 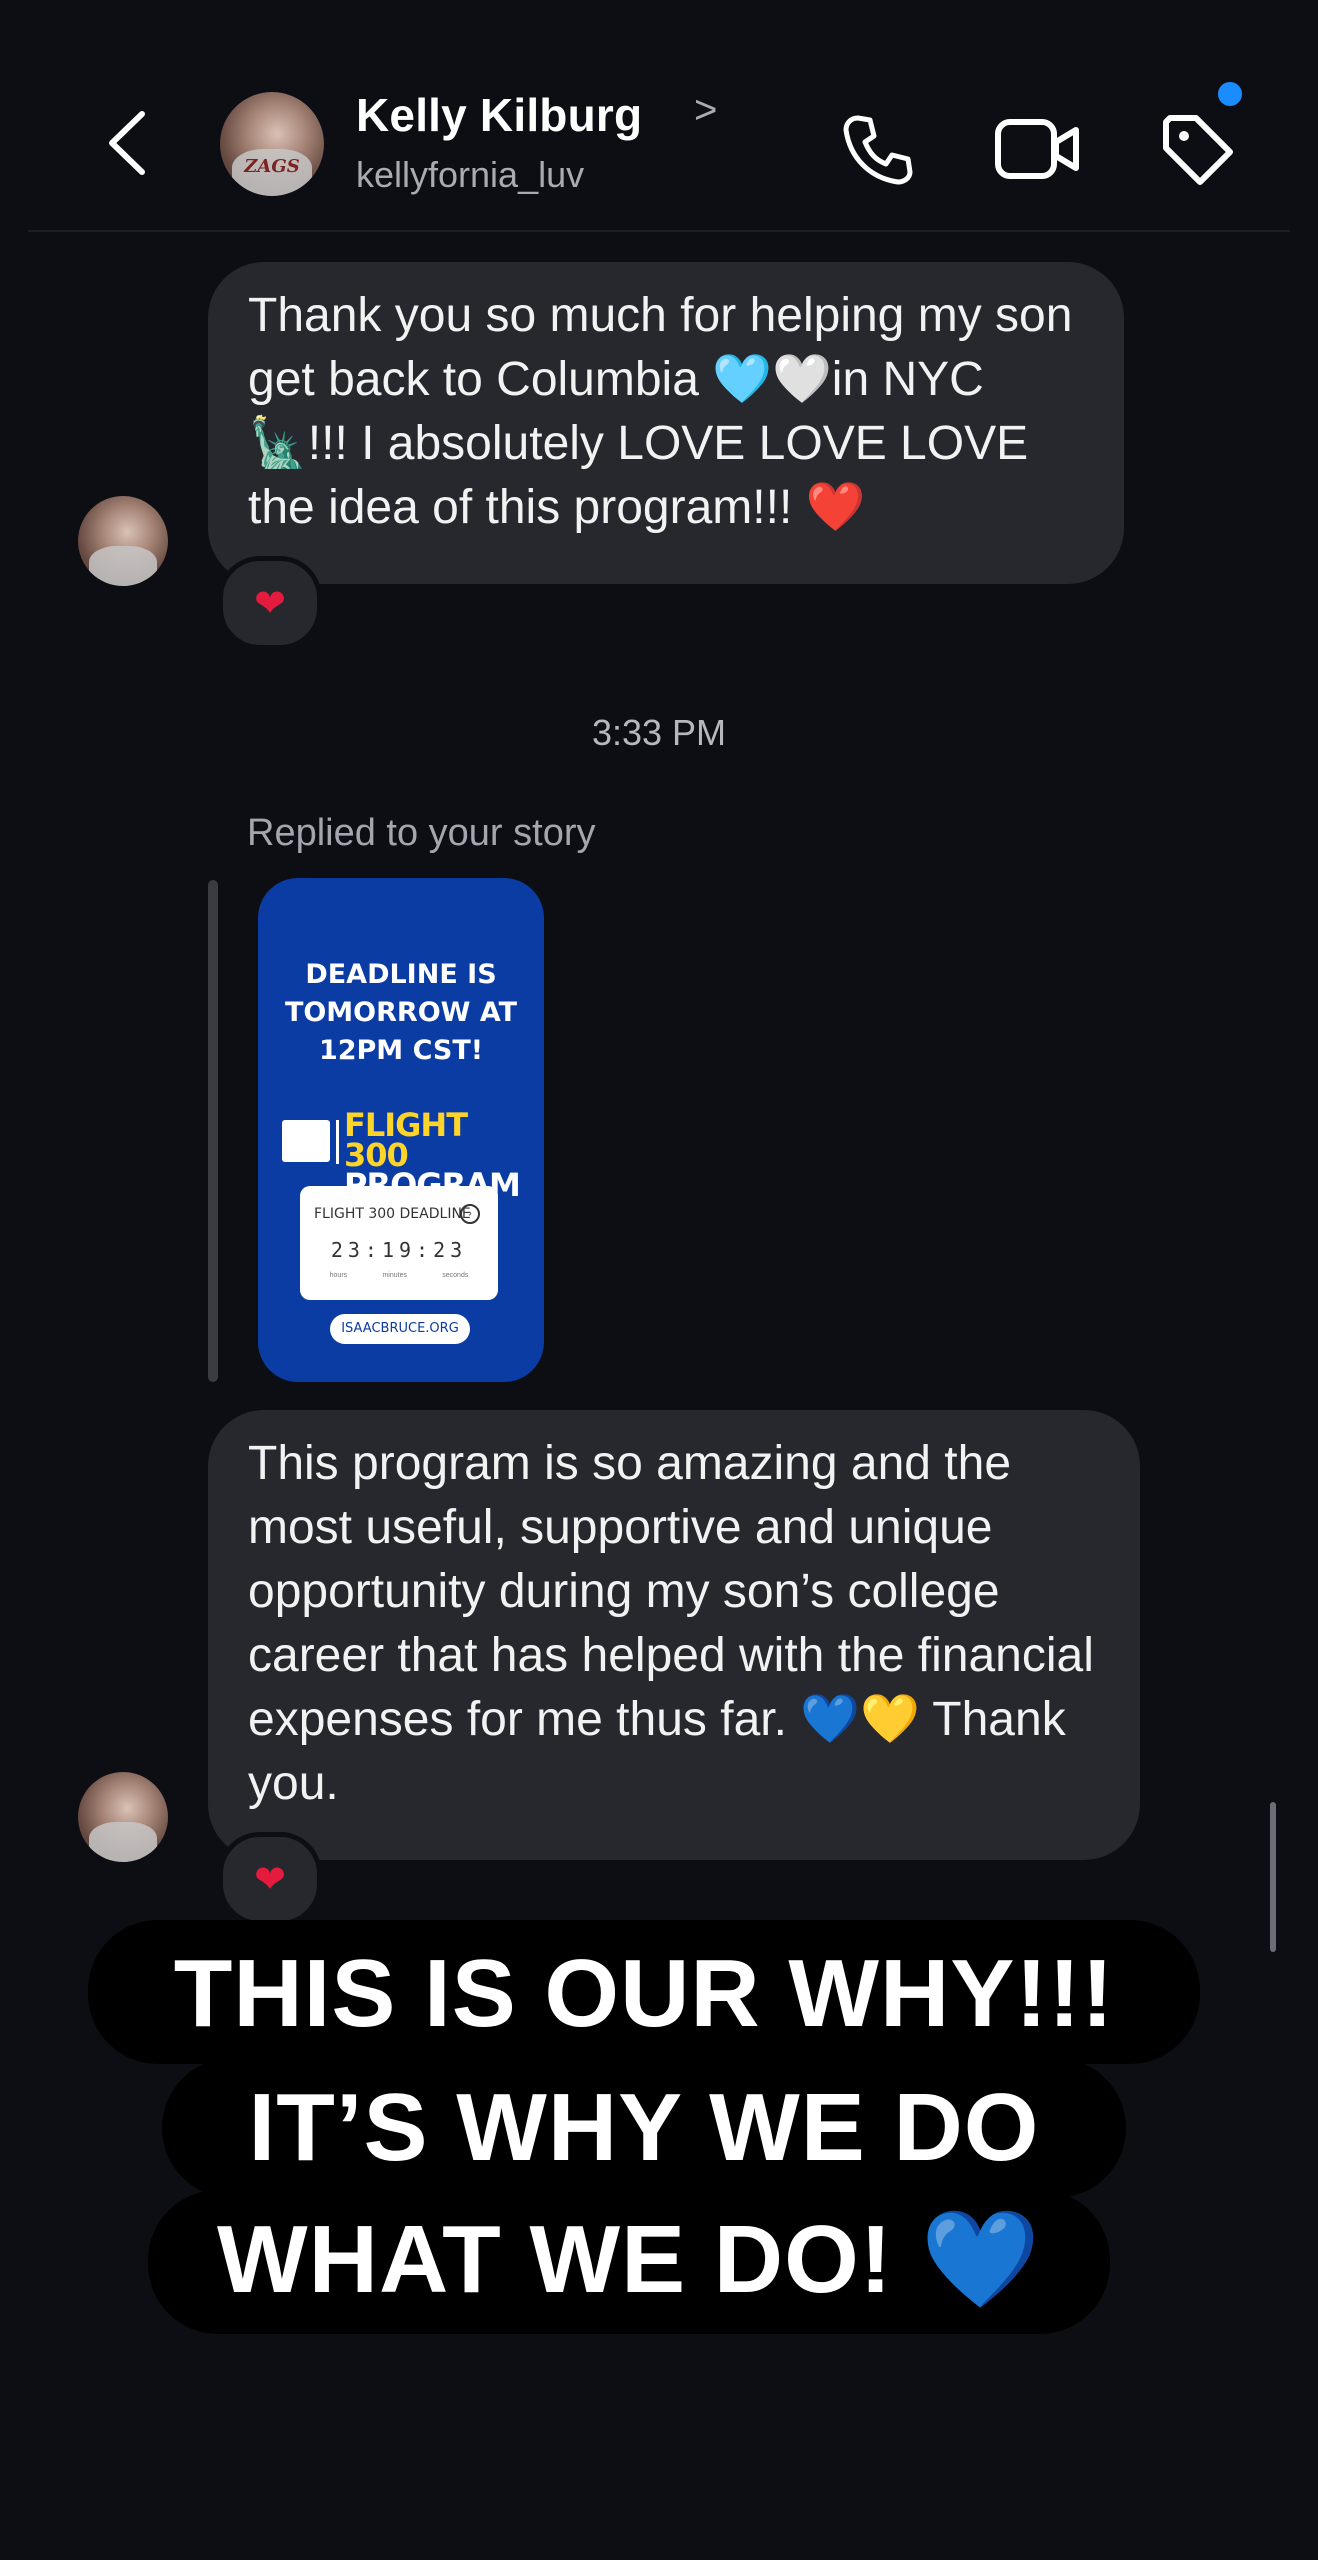 I want to click on countdown-unit-hours: hours, so click(x=338, y=1275).